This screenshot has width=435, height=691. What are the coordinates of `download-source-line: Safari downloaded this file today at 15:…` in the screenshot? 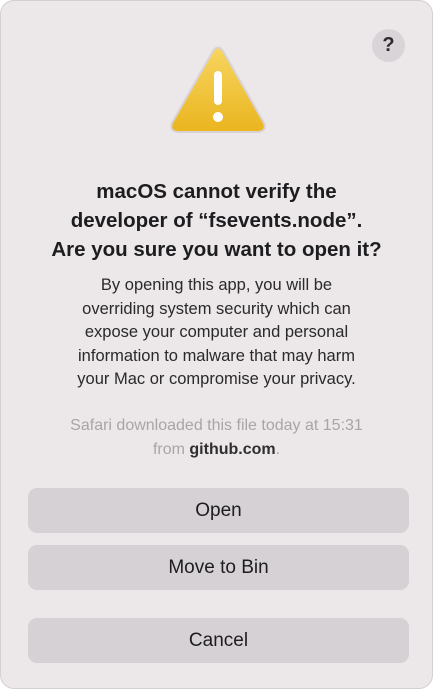 It's located at (216, 425).